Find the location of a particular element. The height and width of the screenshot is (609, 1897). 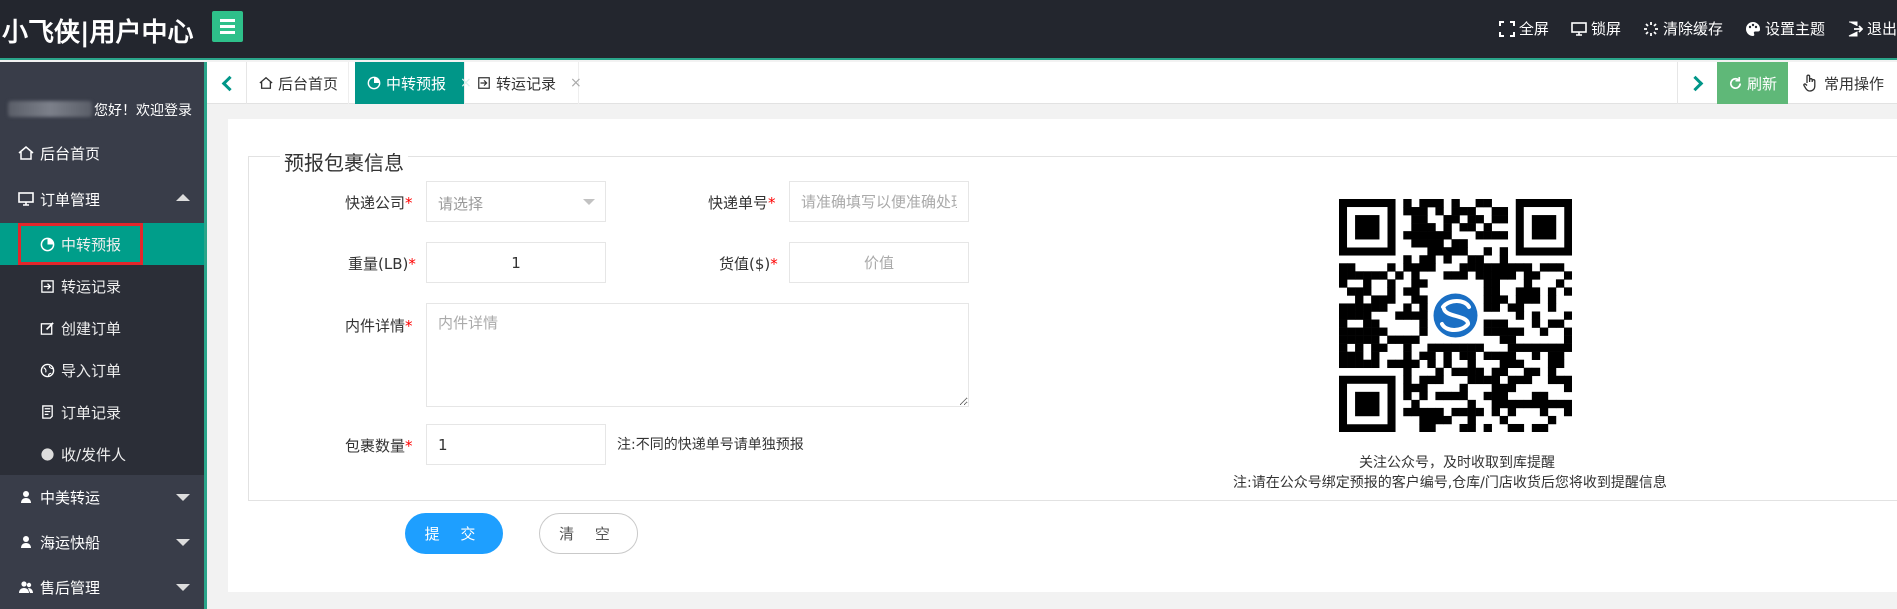

fullscreen-button: 全屏 is located at coordinates (1523, 28).